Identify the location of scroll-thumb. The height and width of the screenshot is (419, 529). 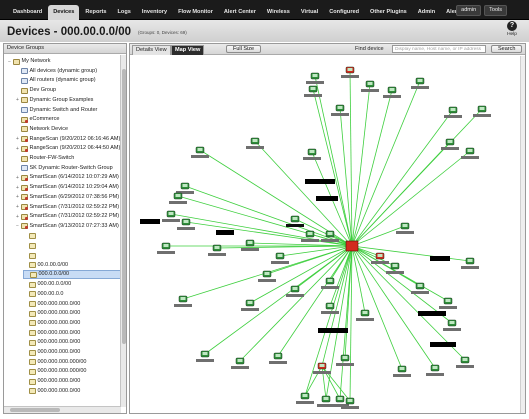
(124, 206).